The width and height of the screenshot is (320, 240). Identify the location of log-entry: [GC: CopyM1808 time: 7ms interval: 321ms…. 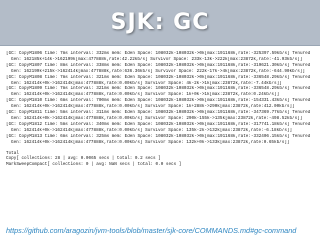
(160, 81).